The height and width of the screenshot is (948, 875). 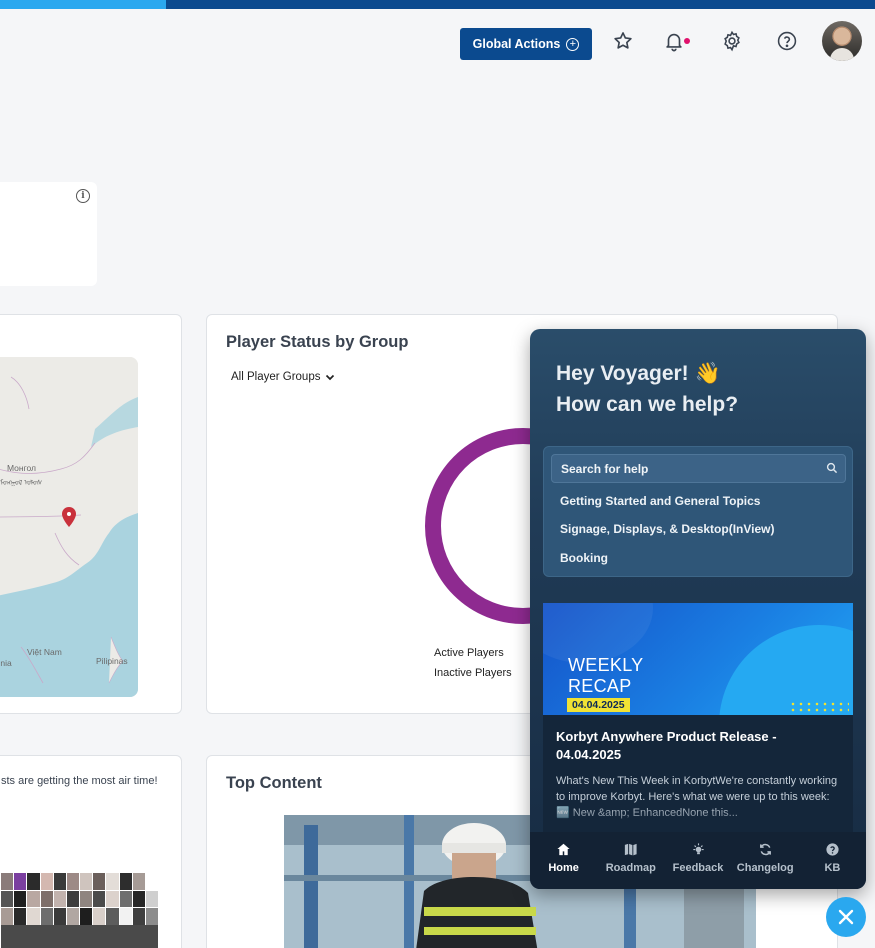 I want to click on roadmap-icon, so click(x=631, y=849).